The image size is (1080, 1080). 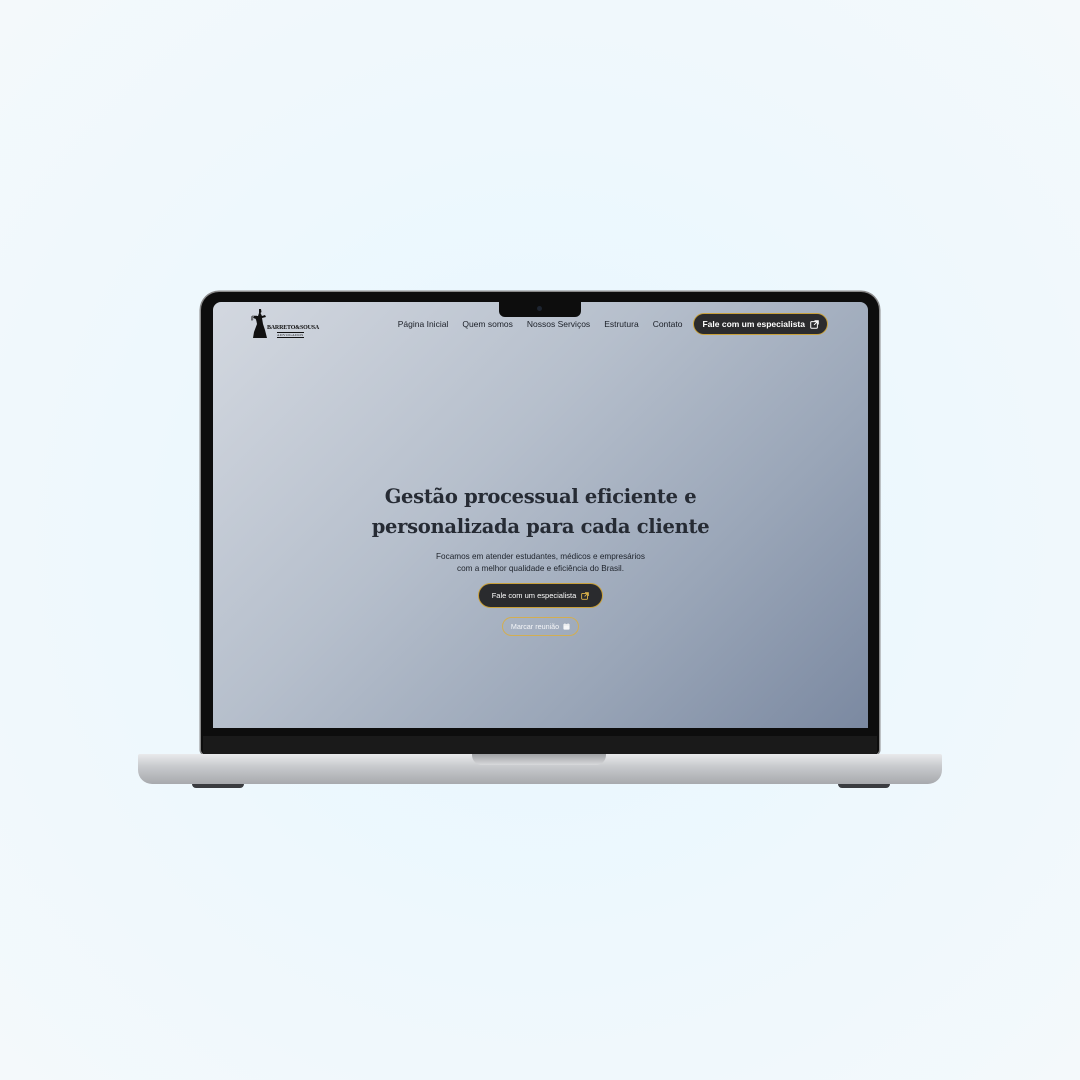 What do you see at coordinates (293, 328) in the screenshot?
I see `logo-name: BARRETO&SOUSA` at bounding box center [293, 328].